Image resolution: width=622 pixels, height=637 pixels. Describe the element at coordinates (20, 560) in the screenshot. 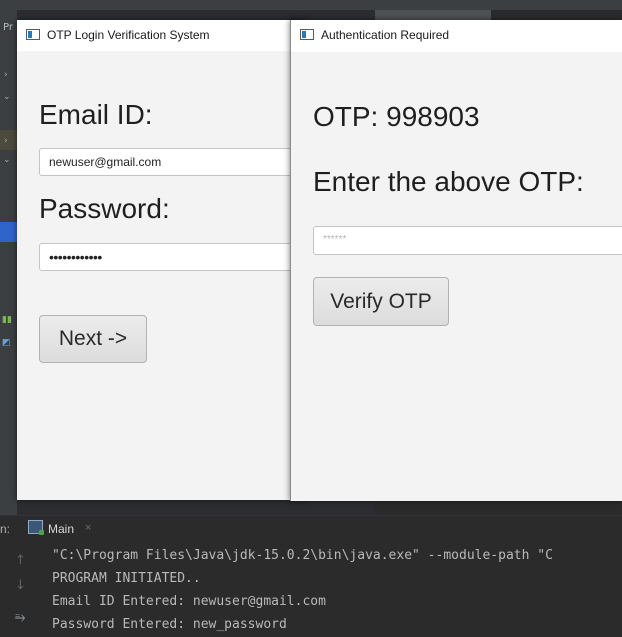

I see `arrow-up-icon: ↑` at that location.